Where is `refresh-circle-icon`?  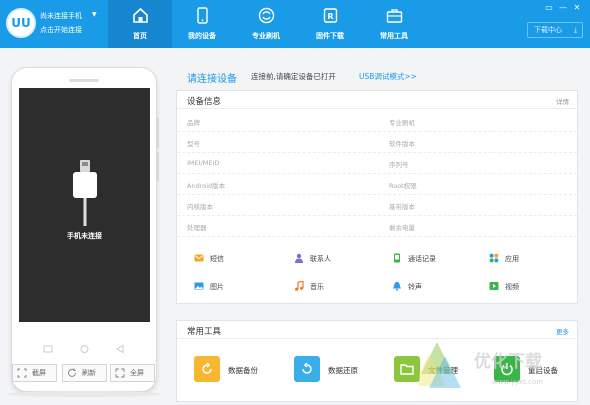
refresh-circle-icon is located at coordinates (266, 15).